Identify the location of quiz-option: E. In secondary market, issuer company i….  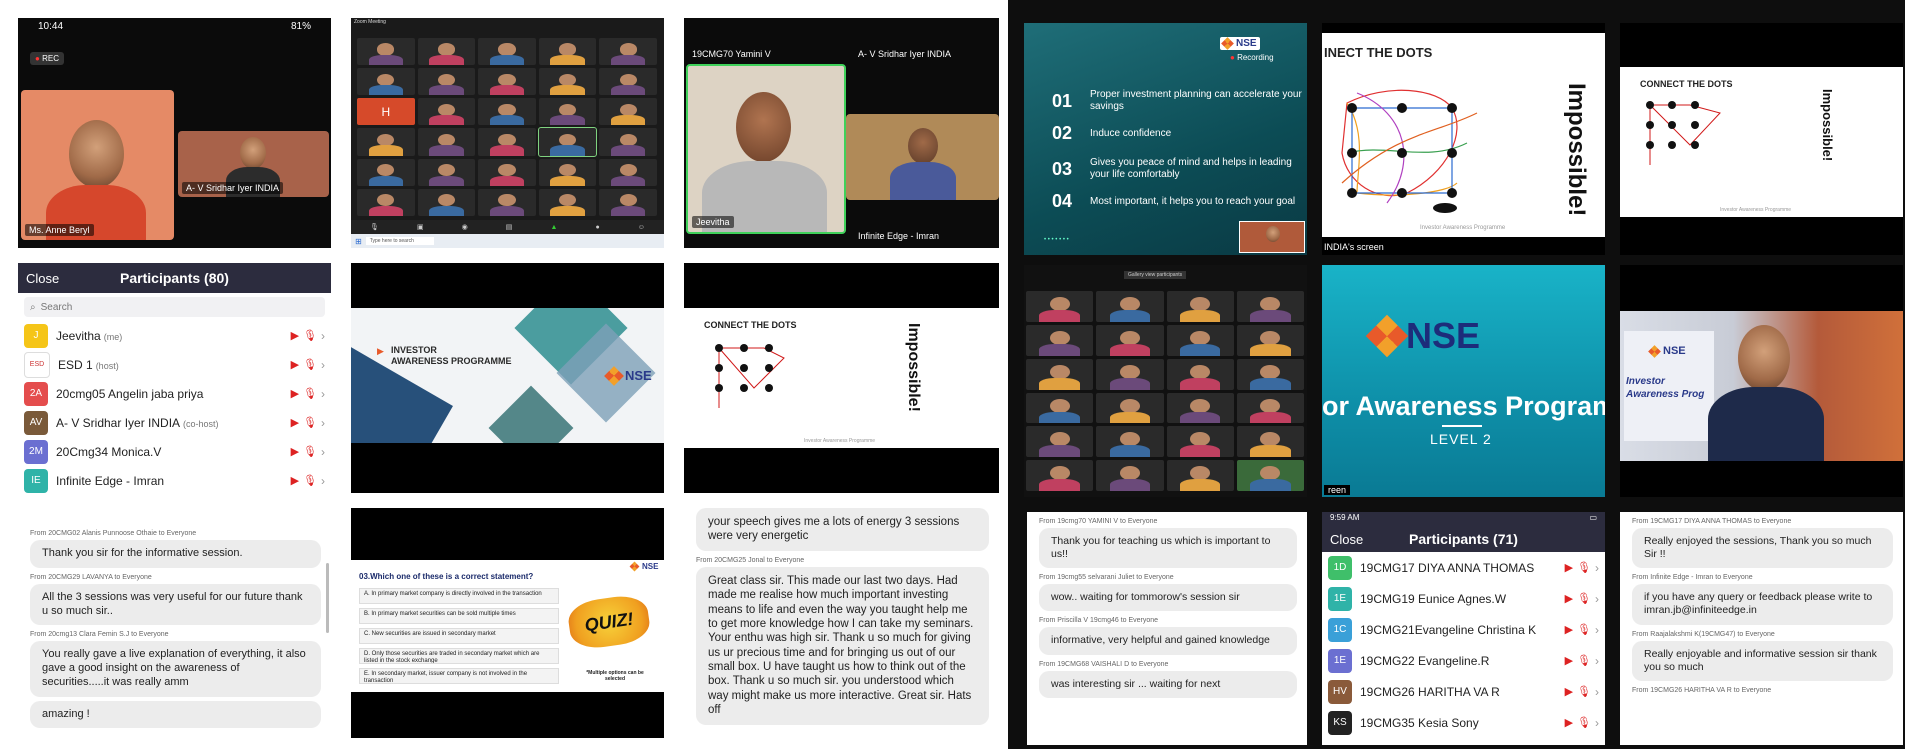
(459, 676).